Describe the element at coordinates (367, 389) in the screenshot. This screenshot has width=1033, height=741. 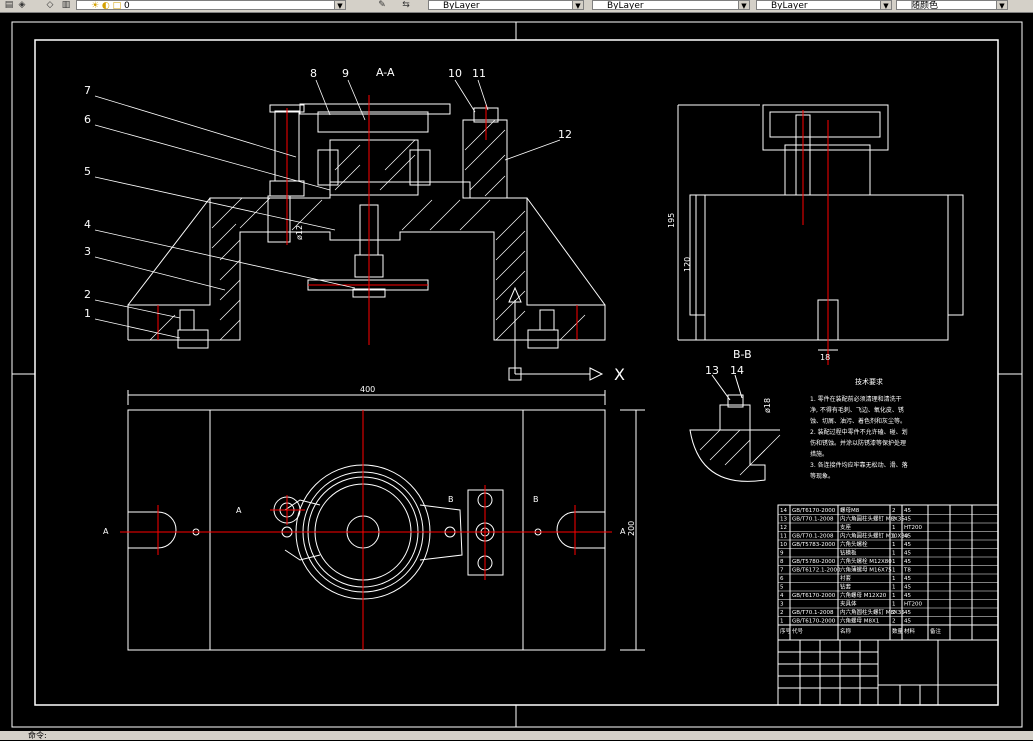
I see `dim-width: 400` at that location.